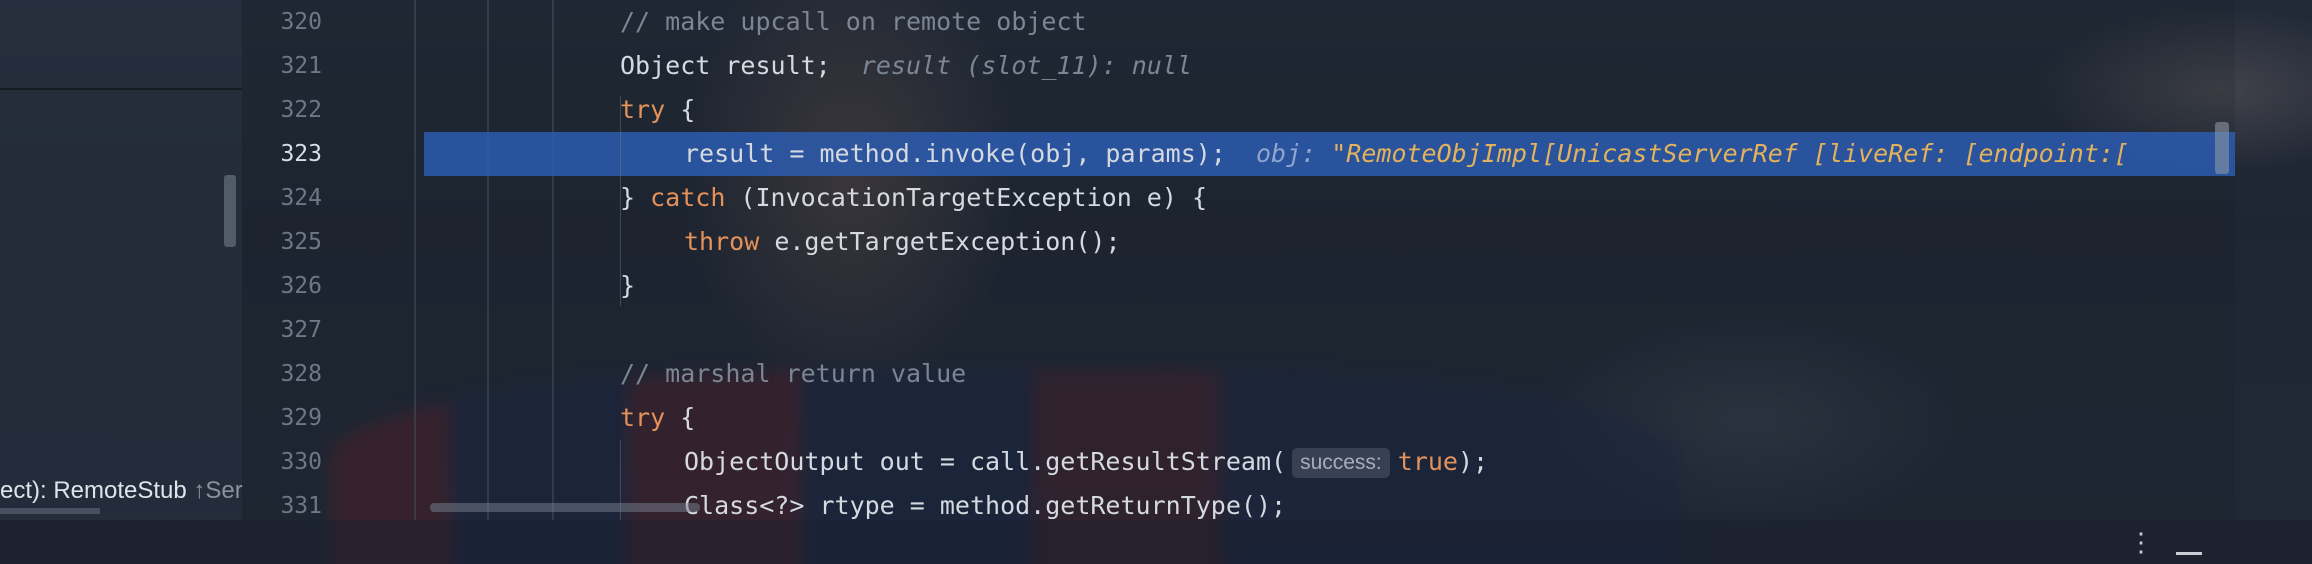 The height and width of the screenshot is (564, 2312). I want to click on code-line: 320 // make upcall on remote object, so click(1238, 22).